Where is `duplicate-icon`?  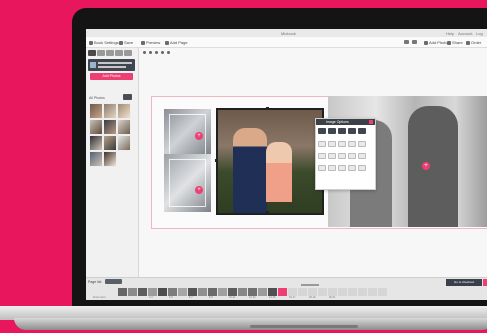 duplicate-icon is located at coordinates (342, 168).